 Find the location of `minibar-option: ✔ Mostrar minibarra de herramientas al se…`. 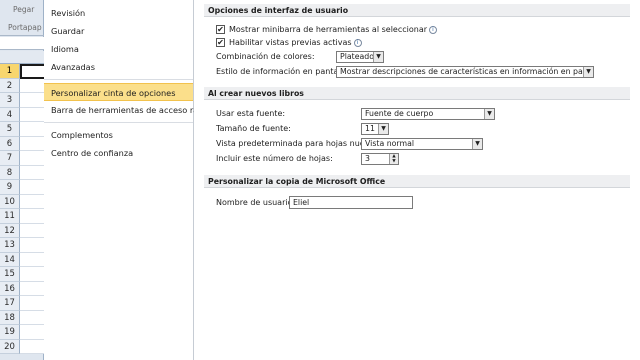

minibar-option: ✔ Mostrar minibarra de herramientas al se… is located at coordinates (327, 30).